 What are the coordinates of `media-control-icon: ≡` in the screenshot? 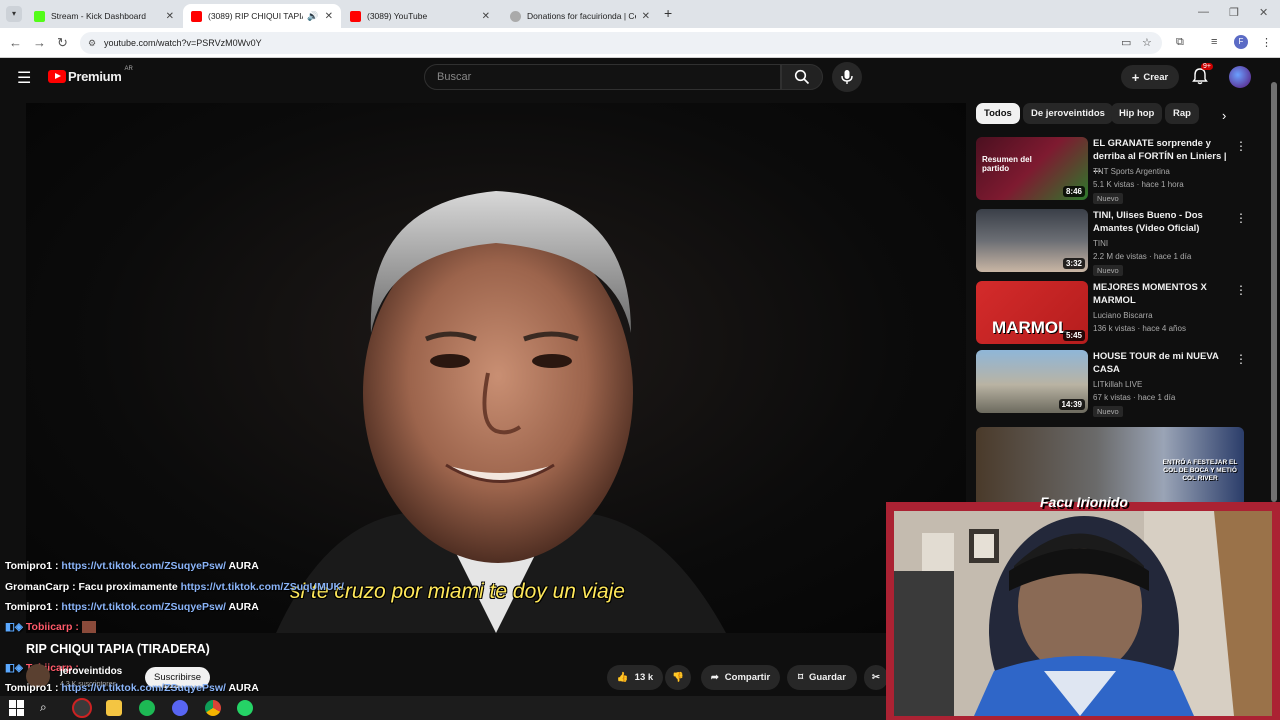 It's located at (1214, 42).